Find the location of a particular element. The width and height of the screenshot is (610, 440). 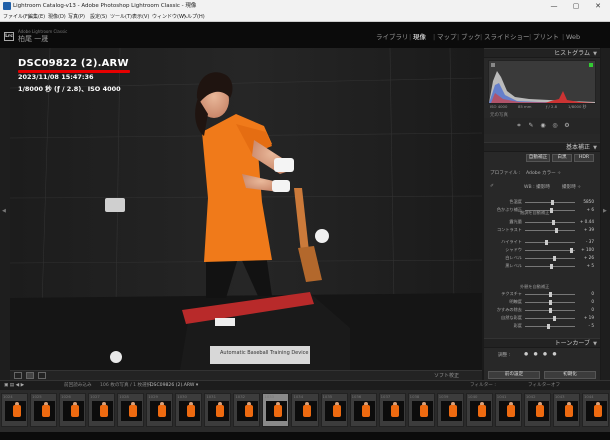

left-panel-collapsed: ◀ is located at coordinates (5, 214).